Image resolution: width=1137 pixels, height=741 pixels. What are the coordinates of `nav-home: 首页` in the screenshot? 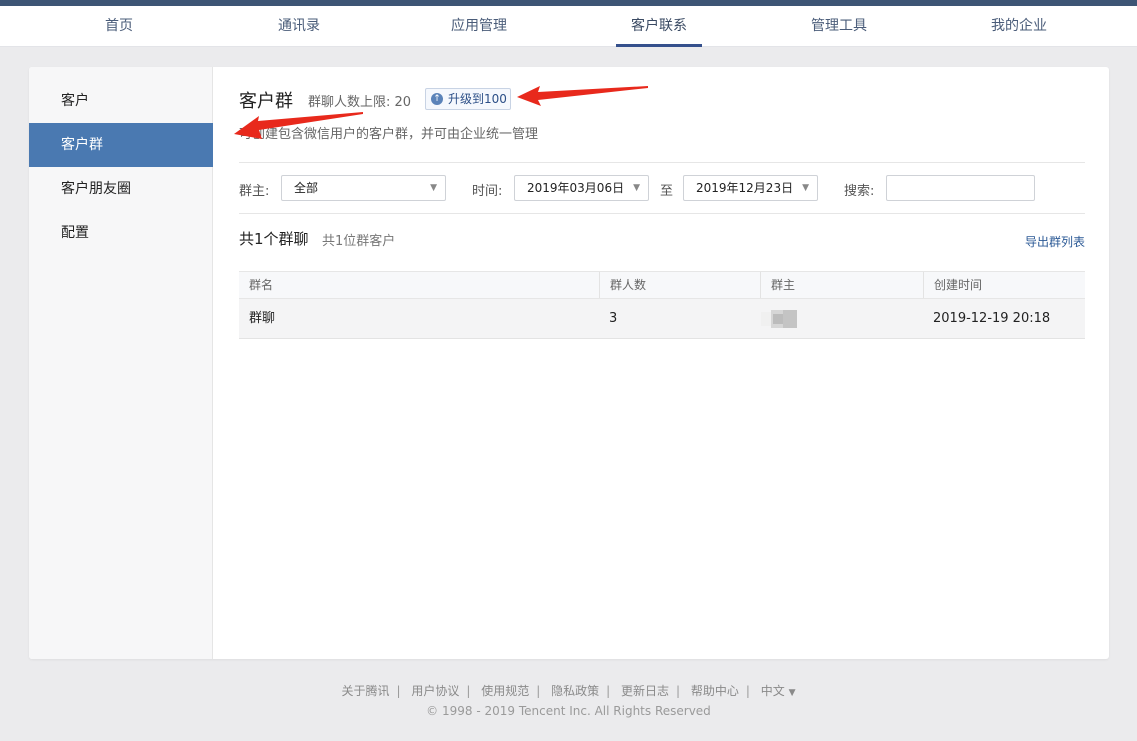 It's located at (119, 26).